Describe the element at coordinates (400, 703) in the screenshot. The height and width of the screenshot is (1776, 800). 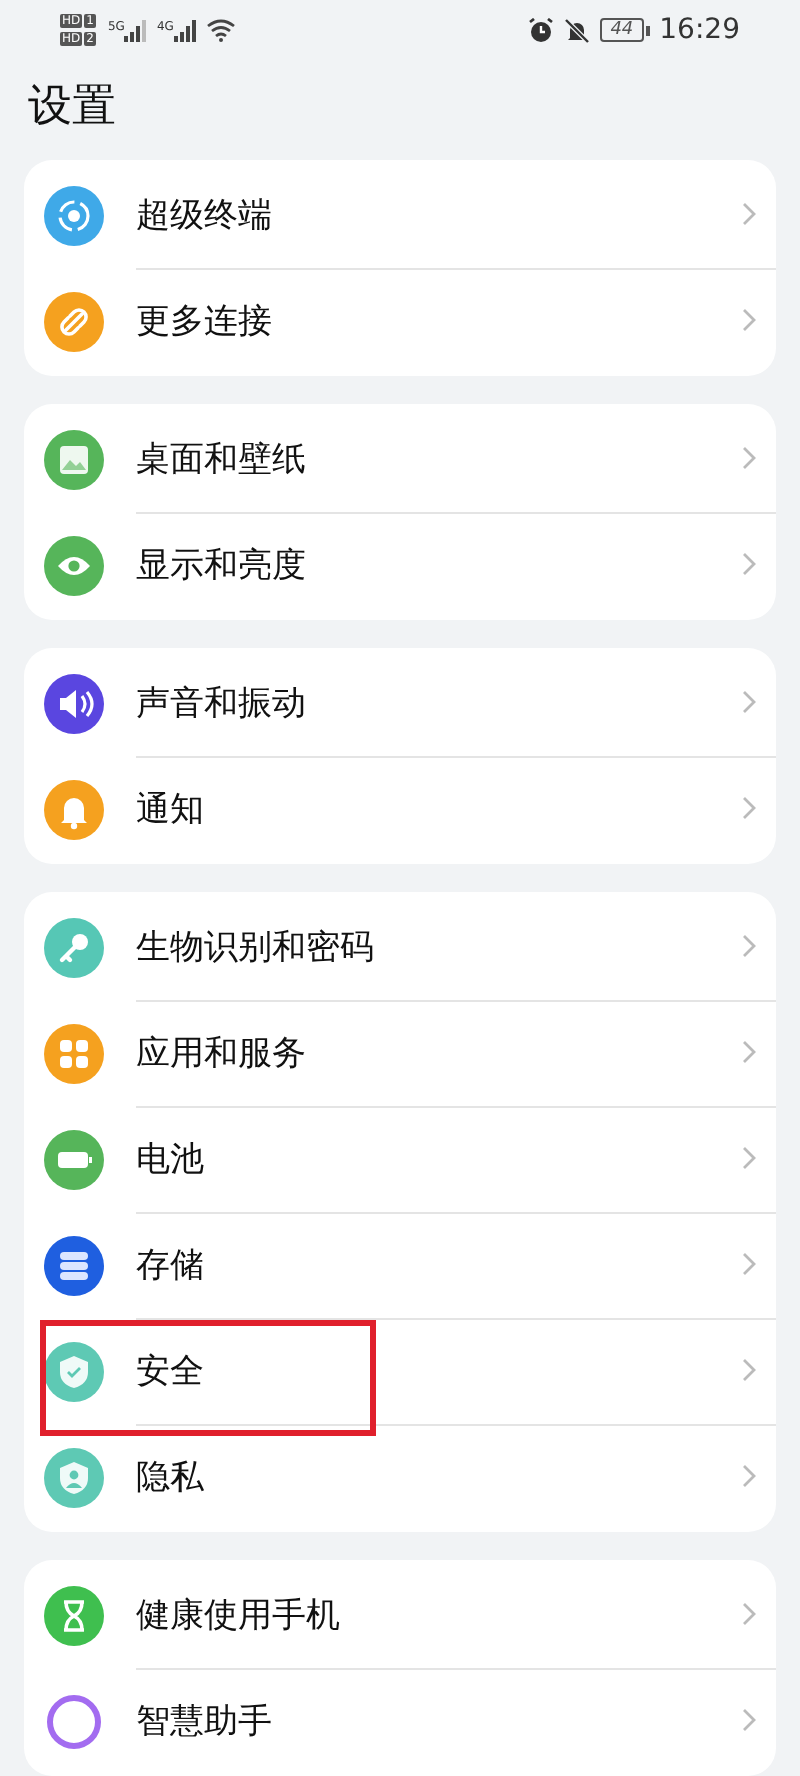
I see `settings-item: 声音和振动` at that location.